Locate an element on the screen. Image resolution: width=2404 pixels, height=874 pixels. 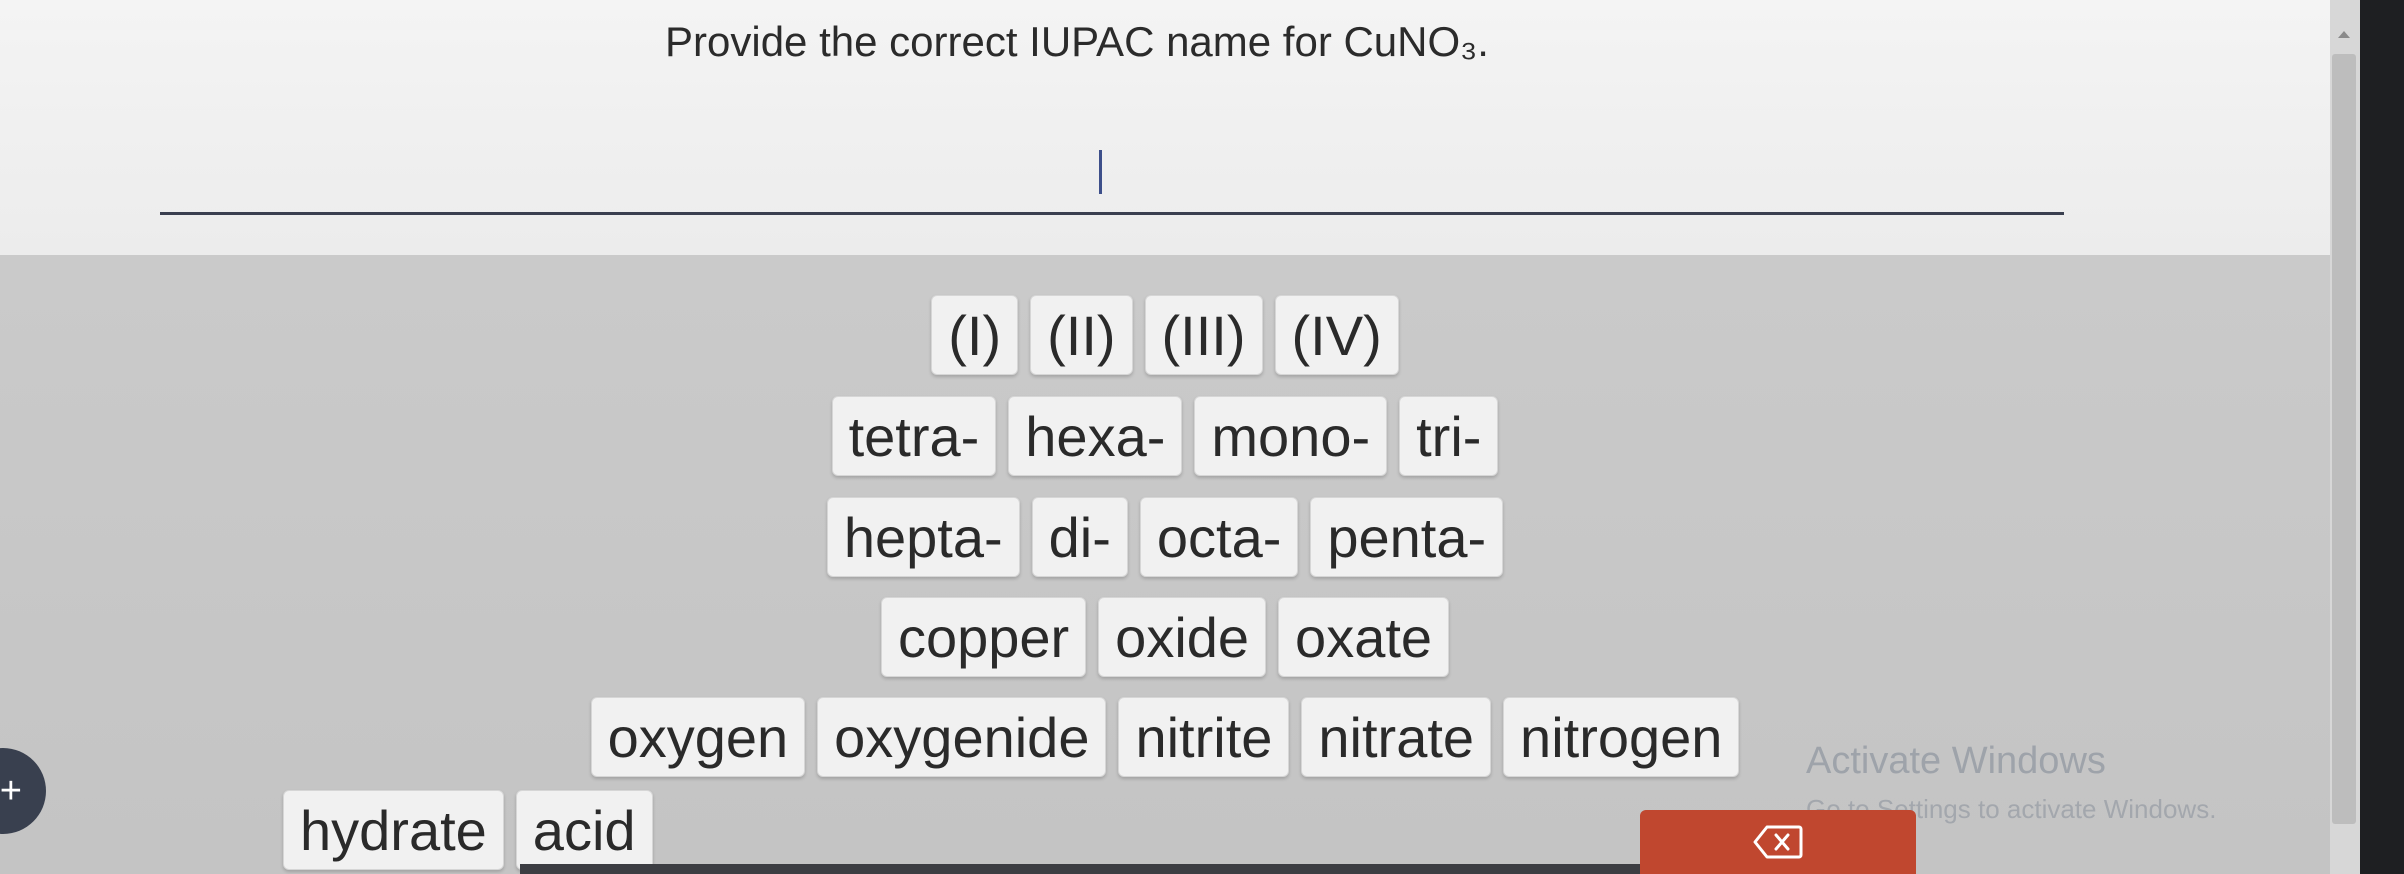
backspace-button is located at coordinates (1778, 842).